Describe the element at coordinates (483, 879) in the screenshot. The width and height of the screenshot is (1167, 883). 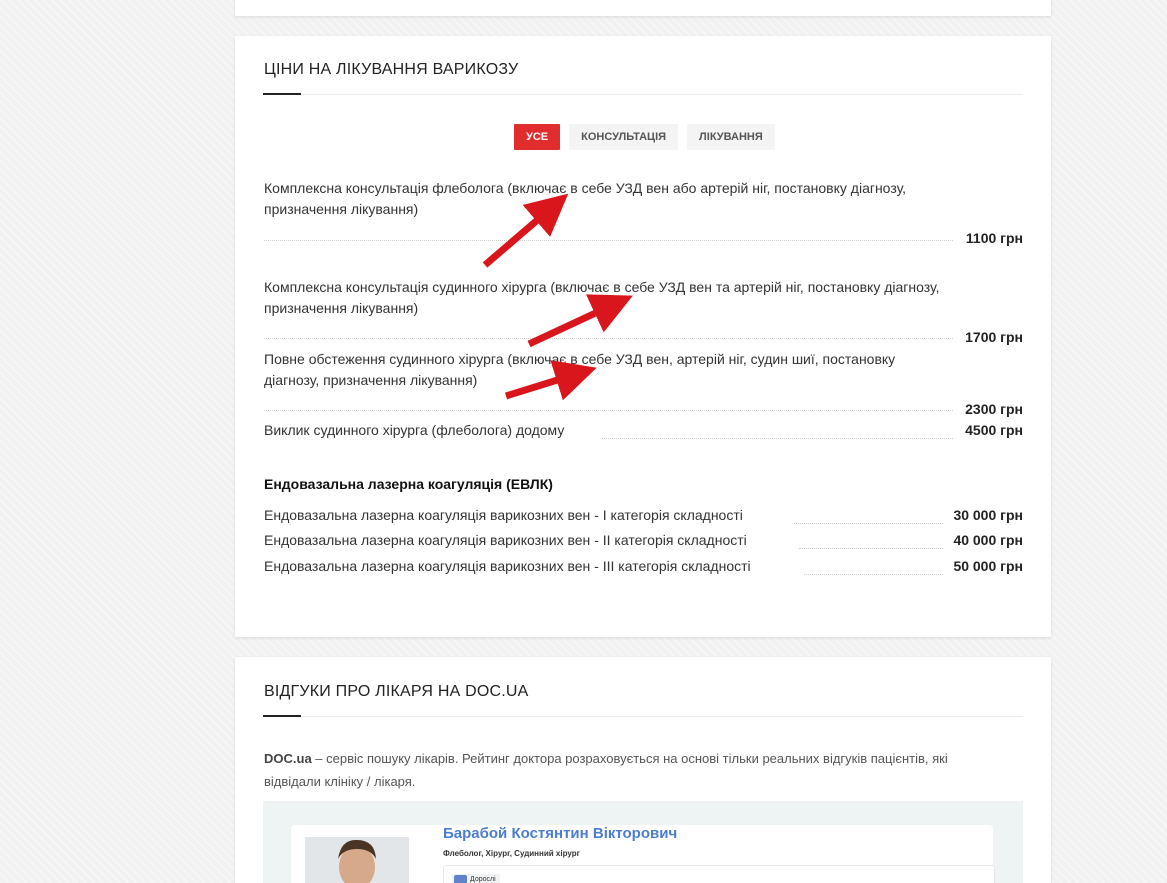
I see `badge-label: Дорослі` at that location.